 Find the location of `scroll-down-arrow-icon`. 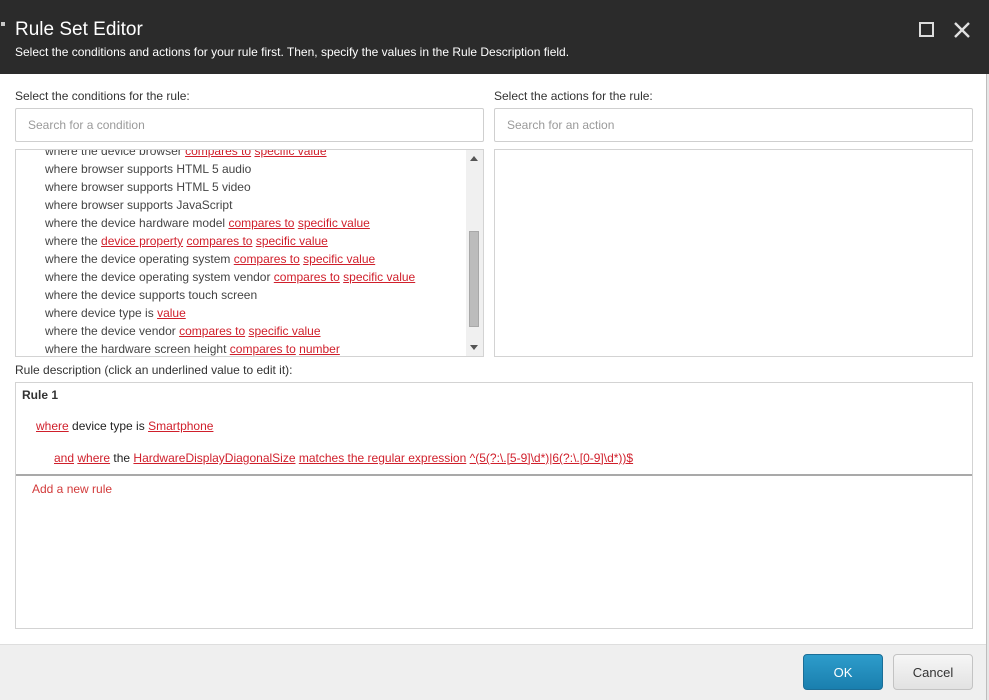

scroll-down-arrow-icon is located at coordinates (474, 347).